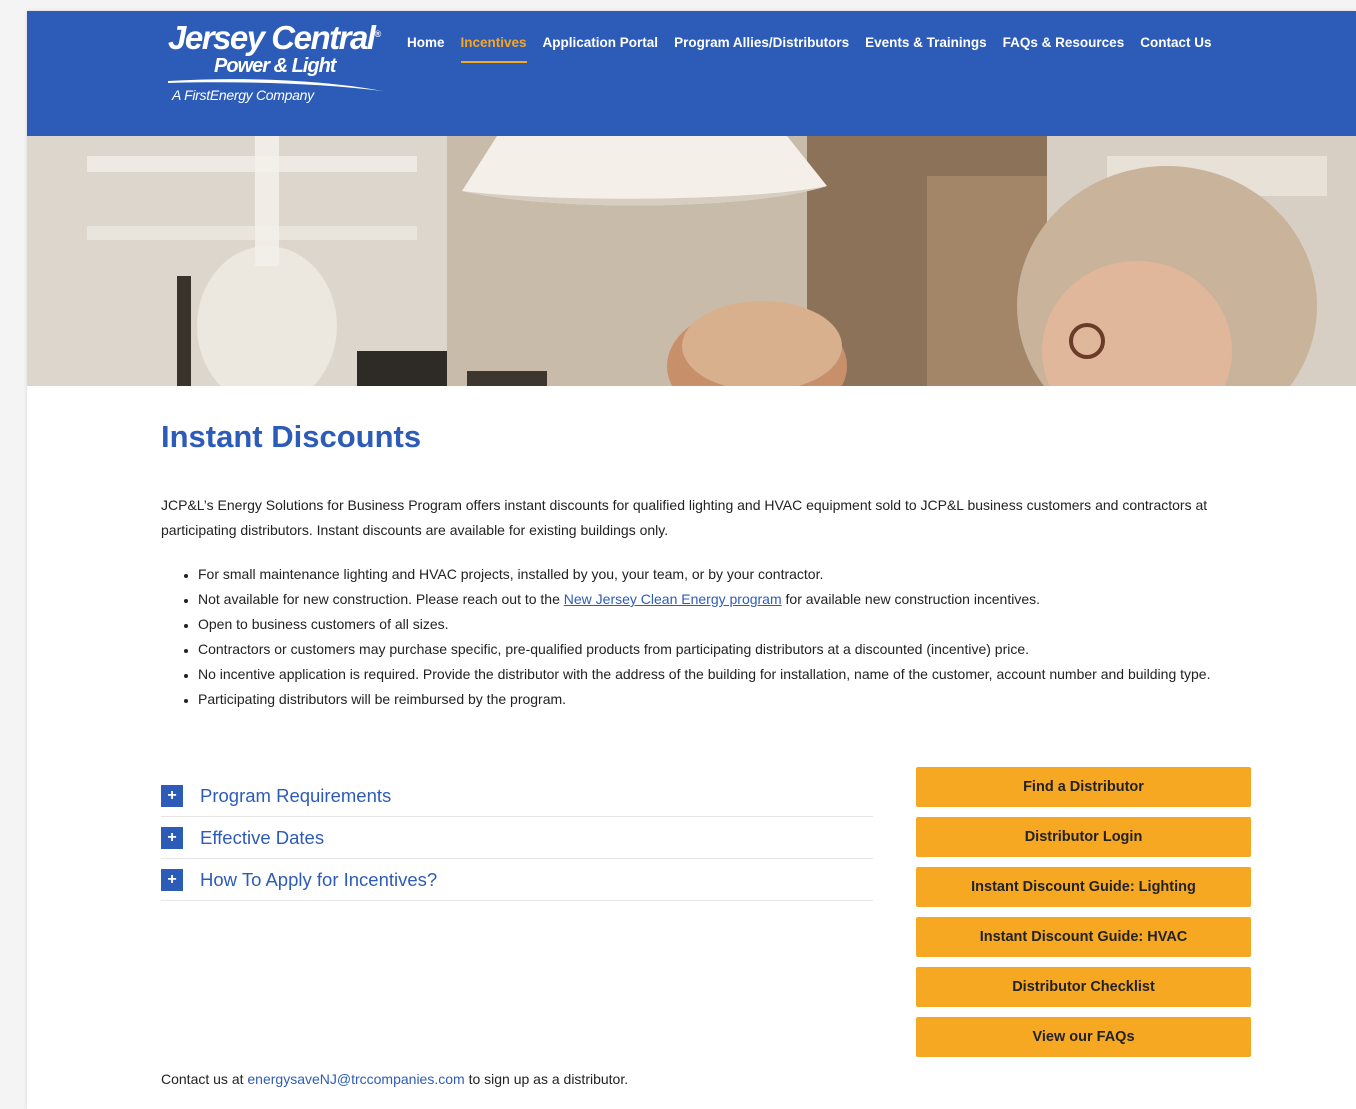  I want to click on nav-home: Home, so click(426, 49).